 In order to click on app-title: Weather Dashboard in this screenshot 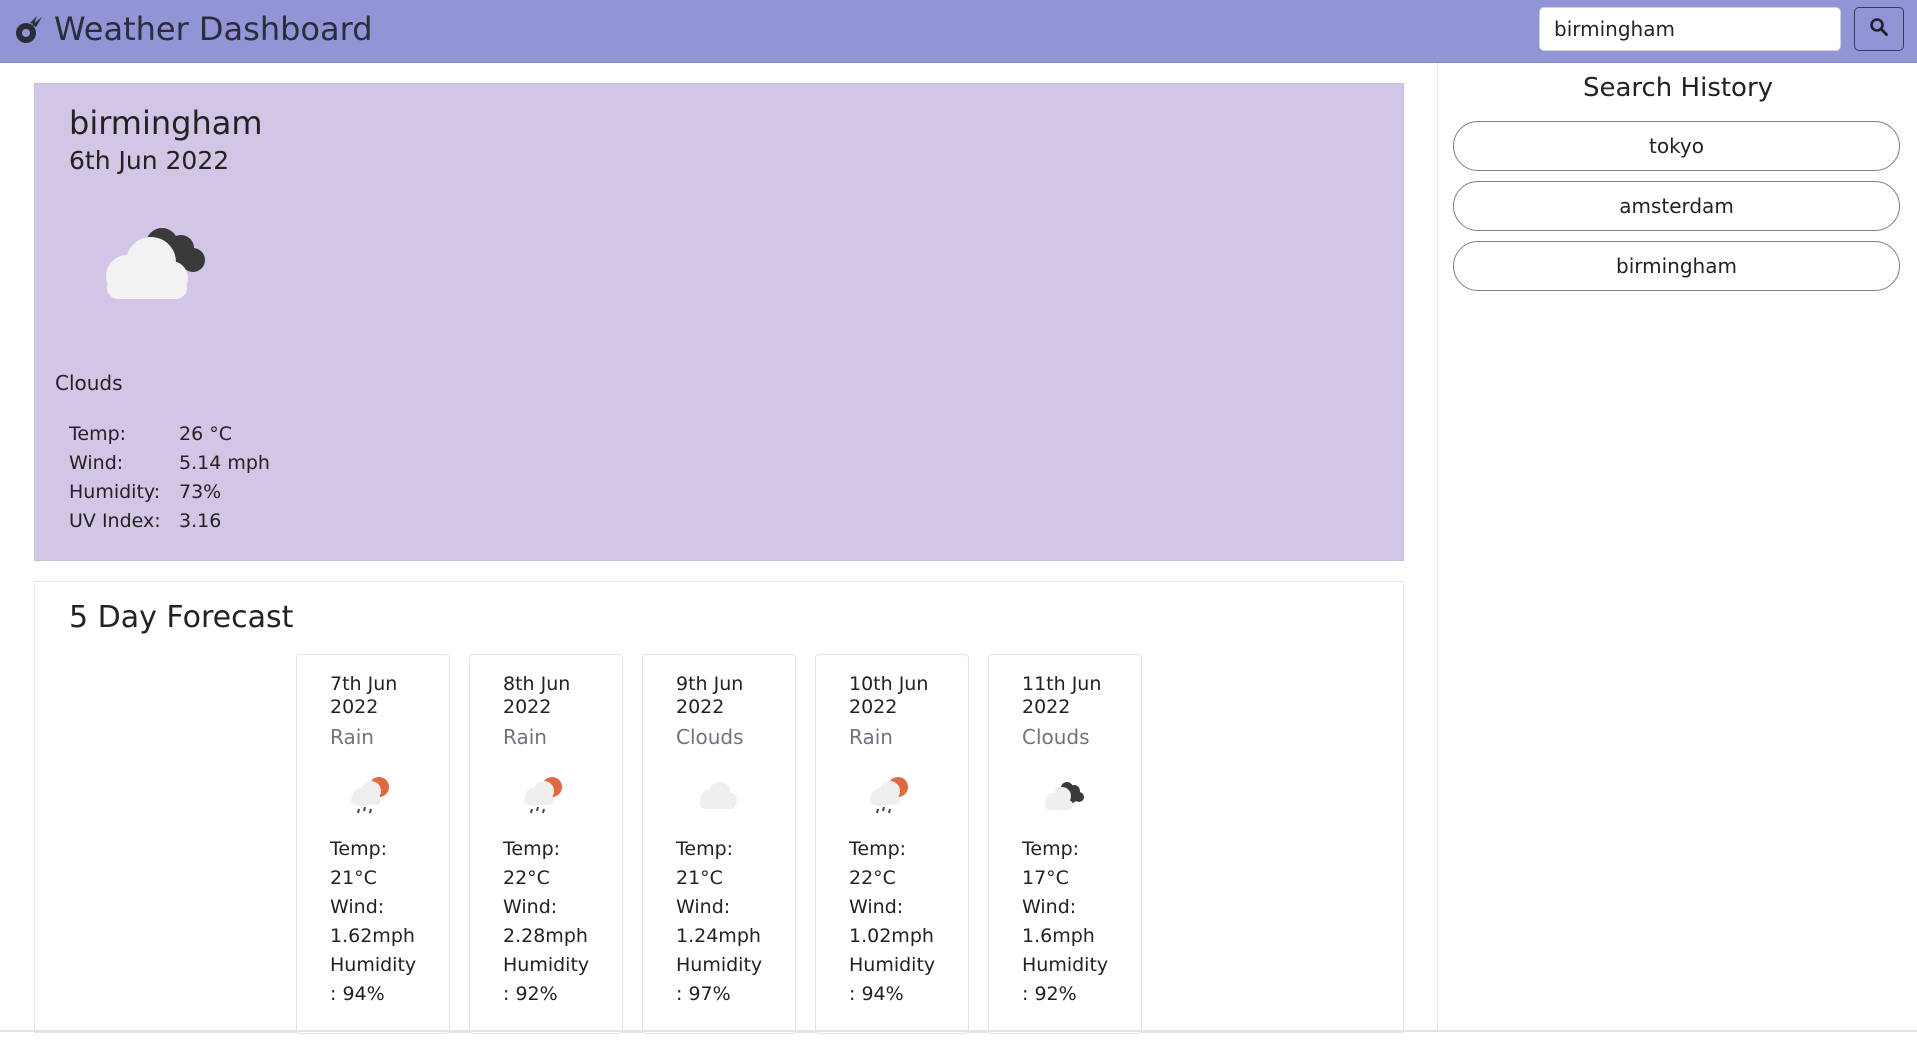, I will do `click(213, 29)`.